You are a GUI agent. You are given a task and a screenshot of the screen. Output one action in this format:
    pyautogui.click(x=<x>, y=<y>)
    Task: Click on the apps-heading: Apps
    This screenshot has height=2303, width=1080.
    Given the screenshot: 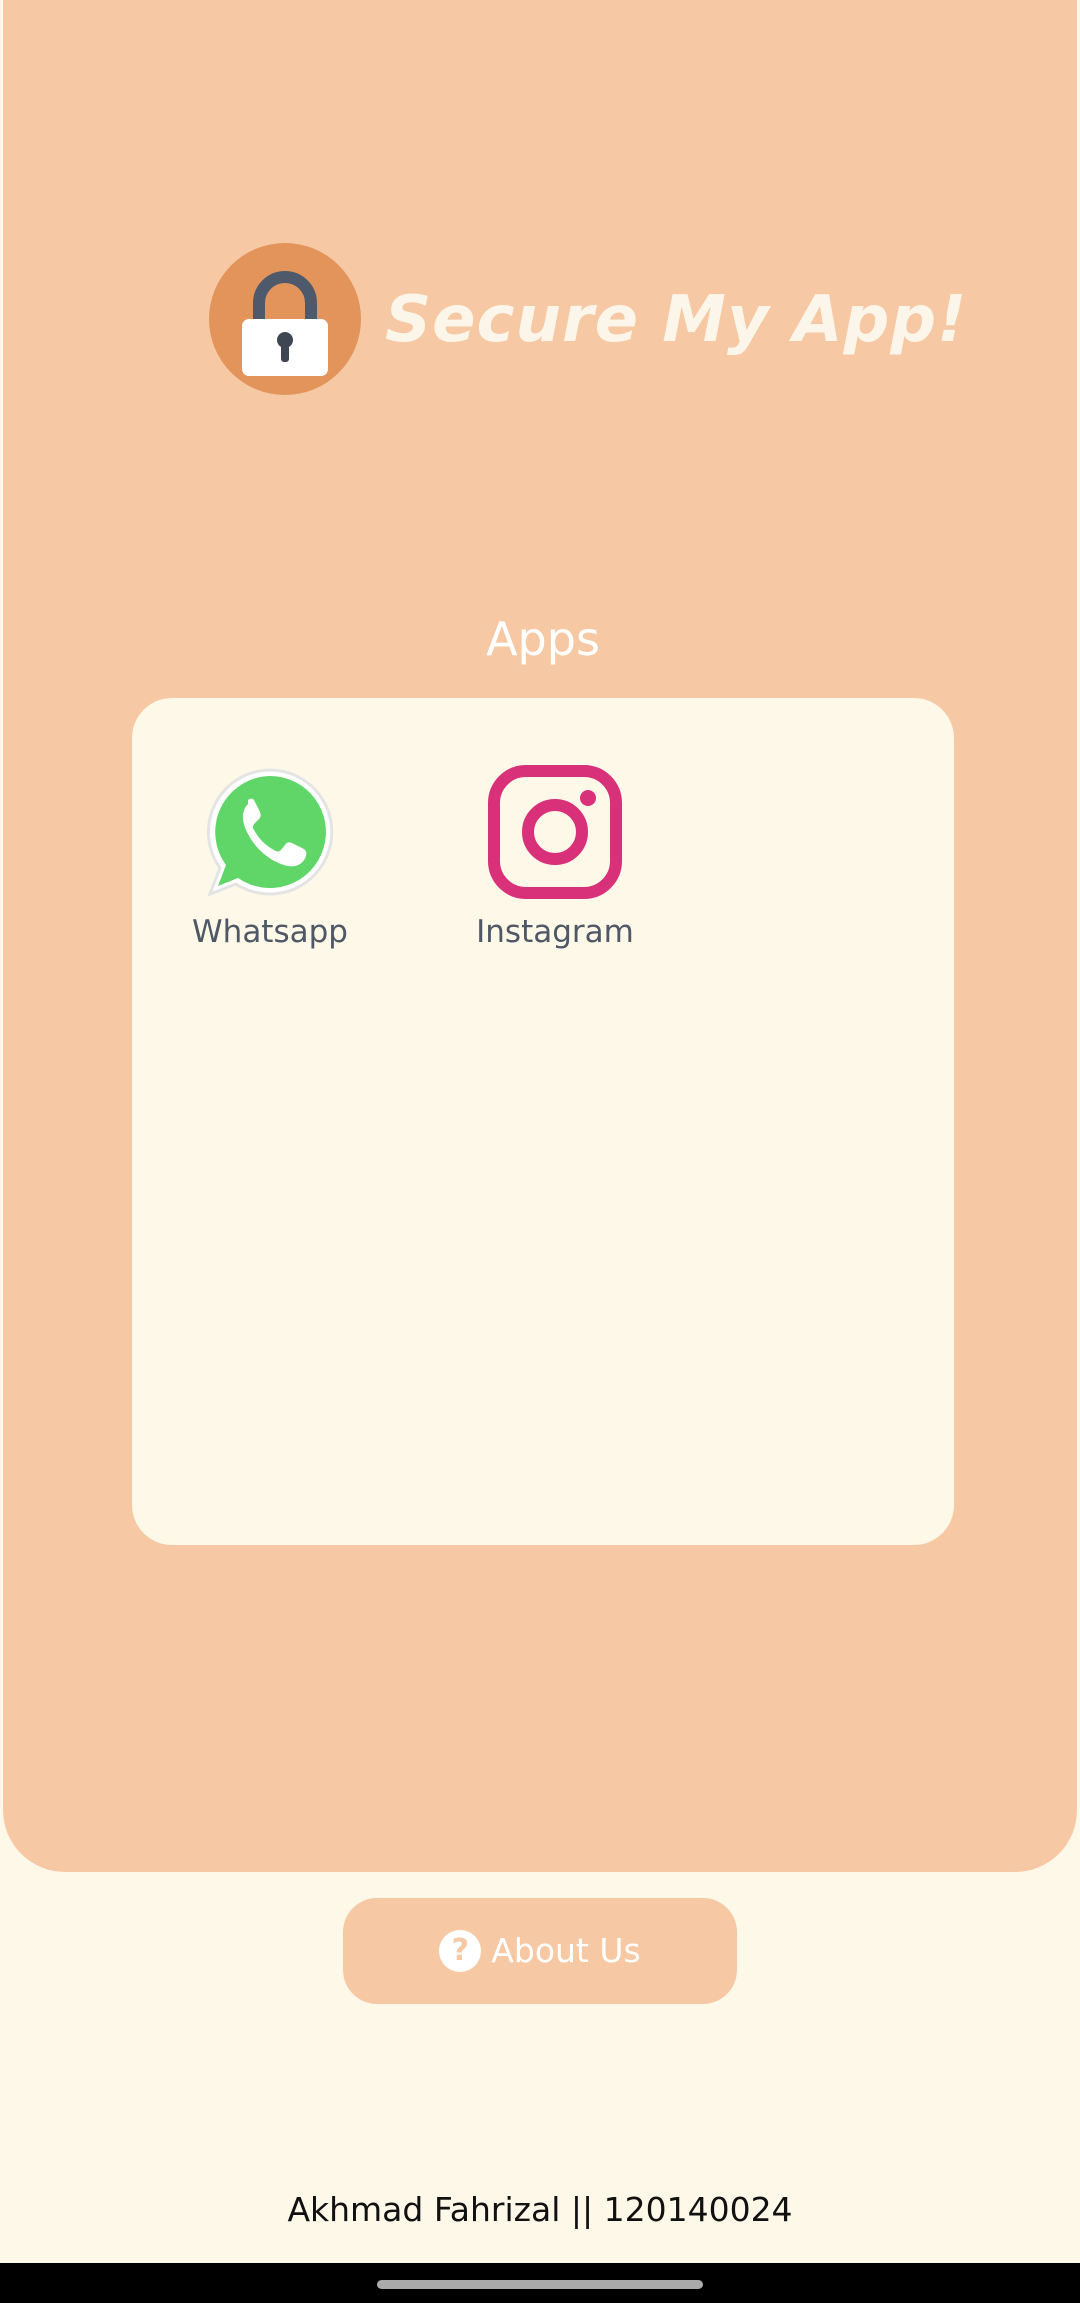 What is the action you would take?
    pyautogui.click(x=543, y=639)
    